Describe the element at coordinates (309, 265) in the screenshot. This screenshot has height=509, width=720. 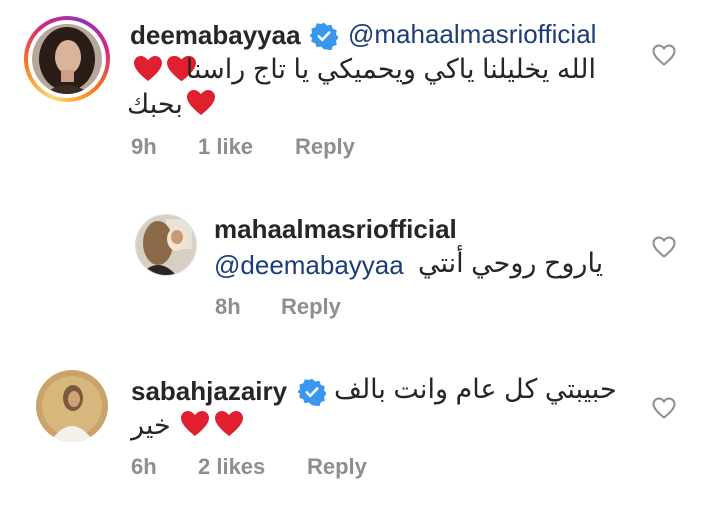
I see `mention-link: @deemabayyaa` at that location.